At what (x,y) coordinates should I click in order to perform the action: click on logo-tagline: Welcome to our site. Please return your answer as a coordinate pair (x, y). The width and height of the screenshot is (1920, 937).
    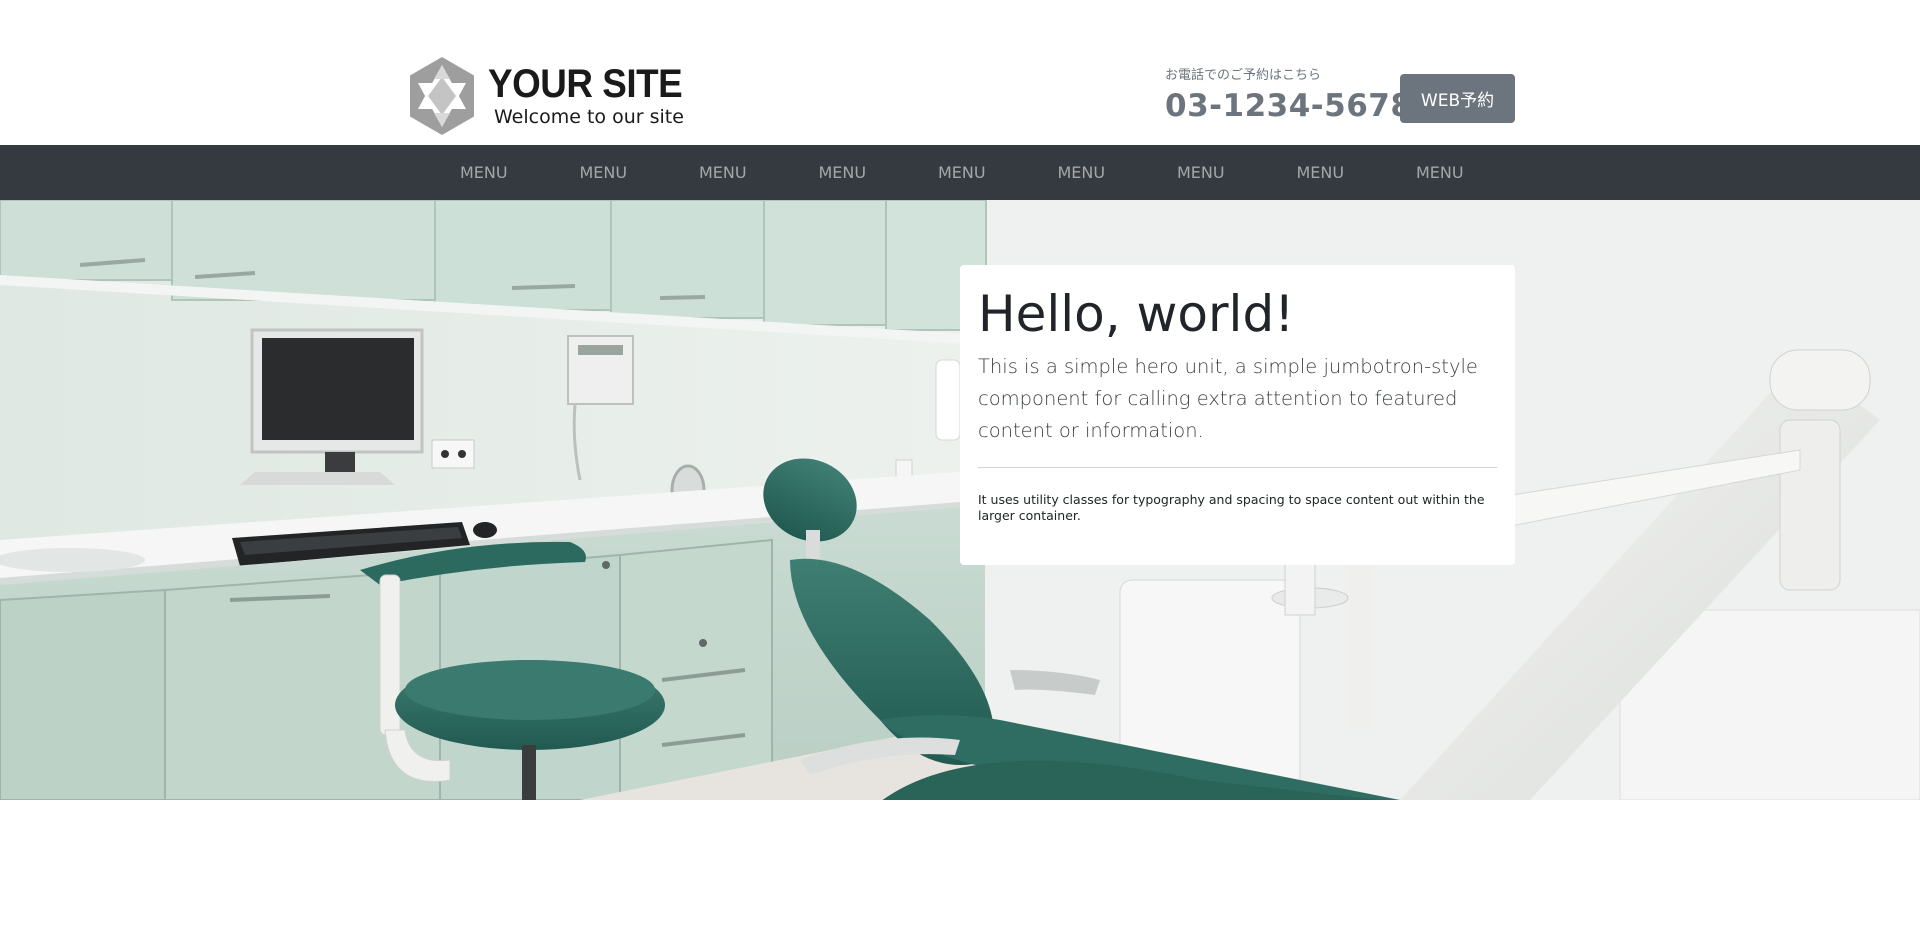
    Looking at the image, I should click on (589, 117).